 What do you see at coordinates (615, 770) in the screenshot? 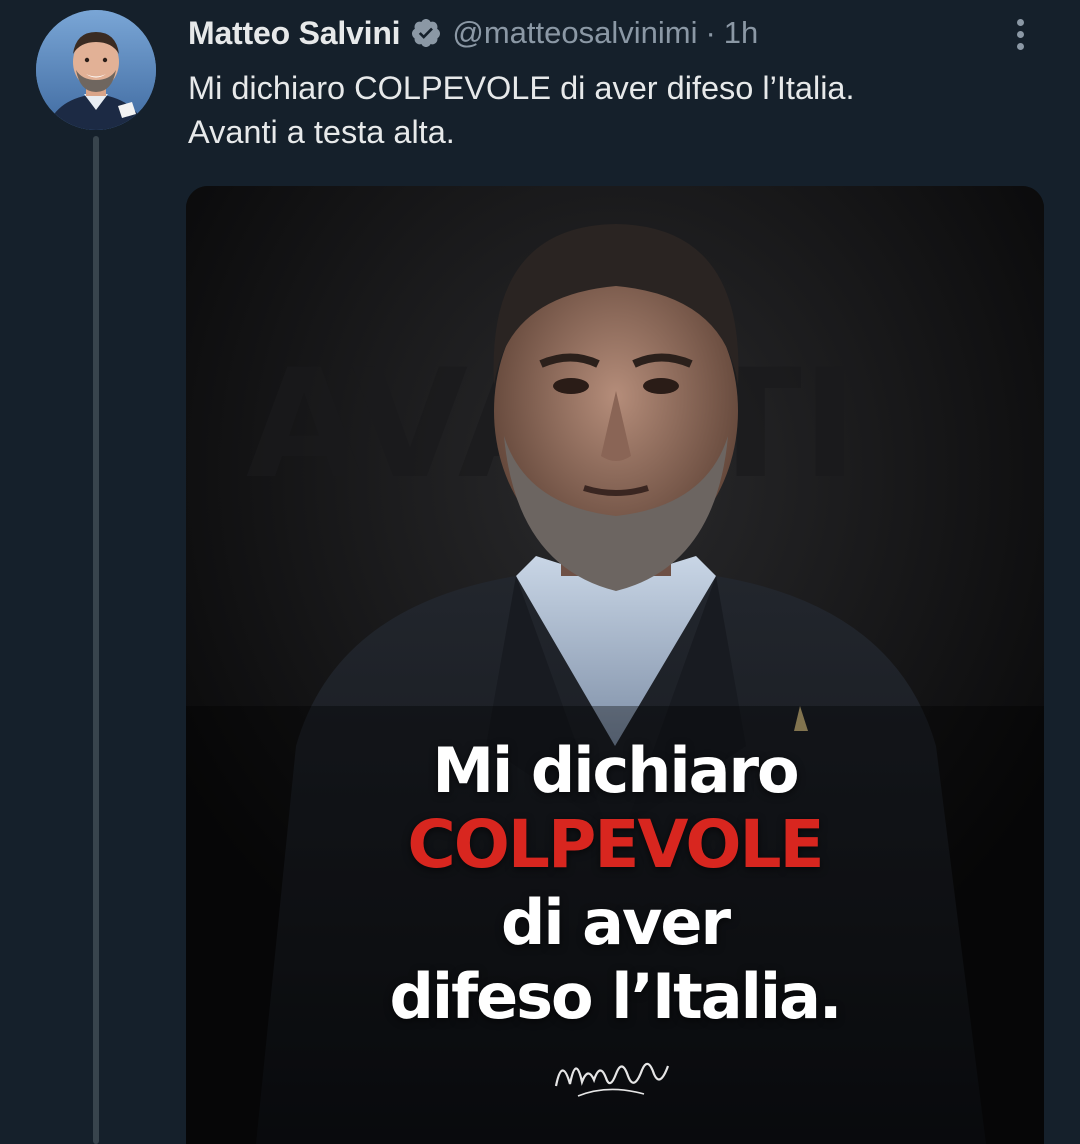
I see `poster-headline-line: Mi dichiaro` at bounding box center [615, 770].